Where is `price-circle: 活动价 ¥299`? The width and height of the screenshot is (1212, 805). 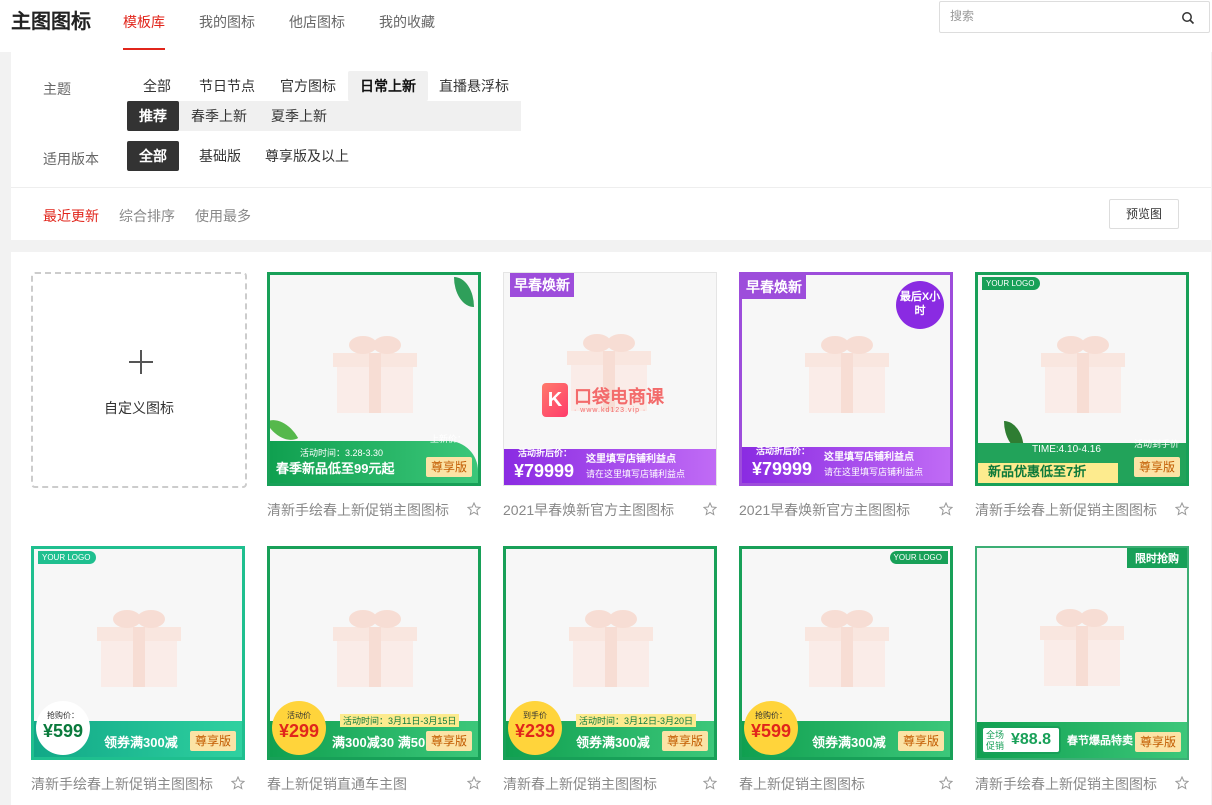
price-circle: 活动价 ¥299 is located at coordinates (299, 728).